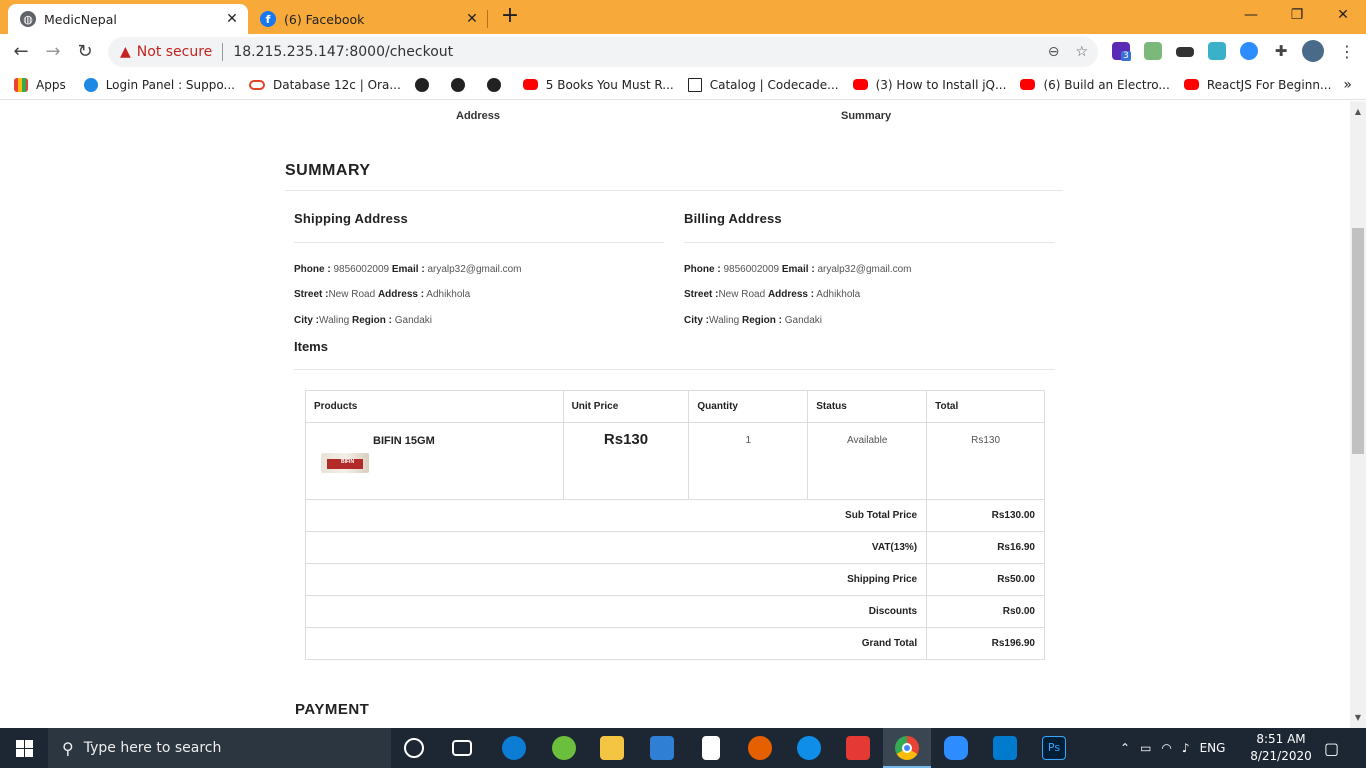 This screenshot has width=1366, height=768. Describe the element at coordinates (1281, 748) in the screenshot. I see `taskbar-clock: 8:51 AM 8/21/2020` at that location.